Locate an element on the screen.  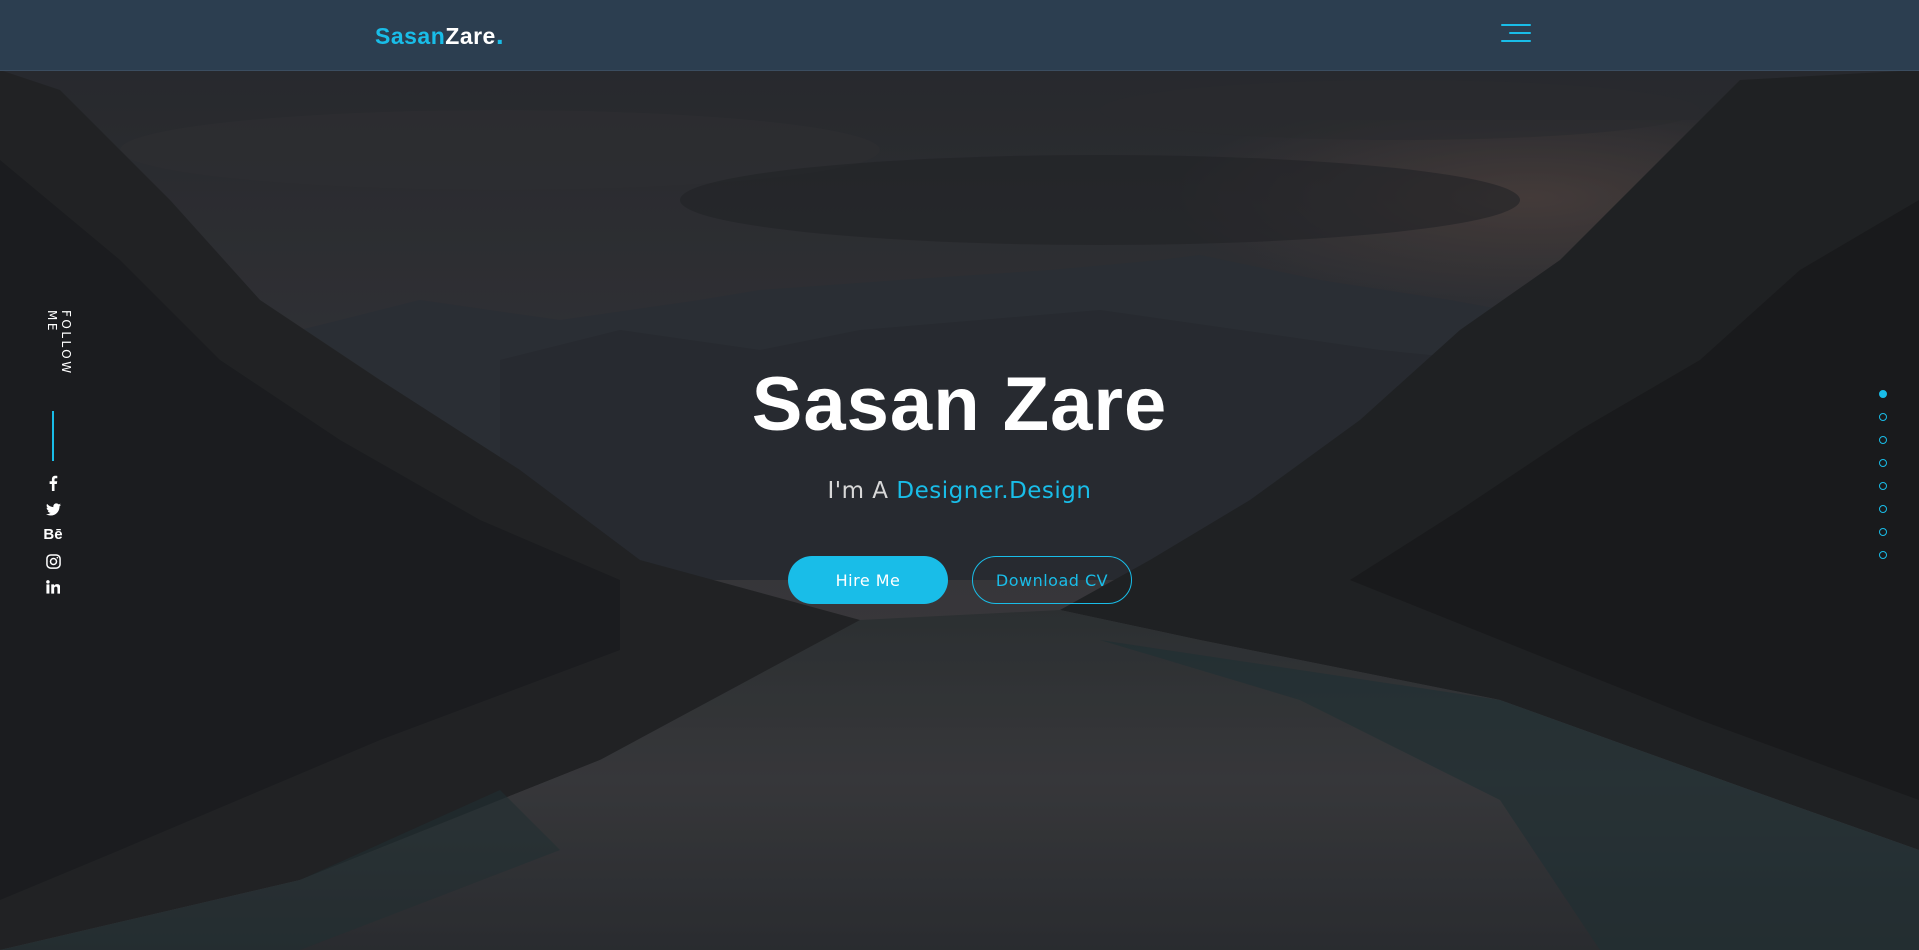
logo-last-name: Zare is located at coordinates (470, 36).